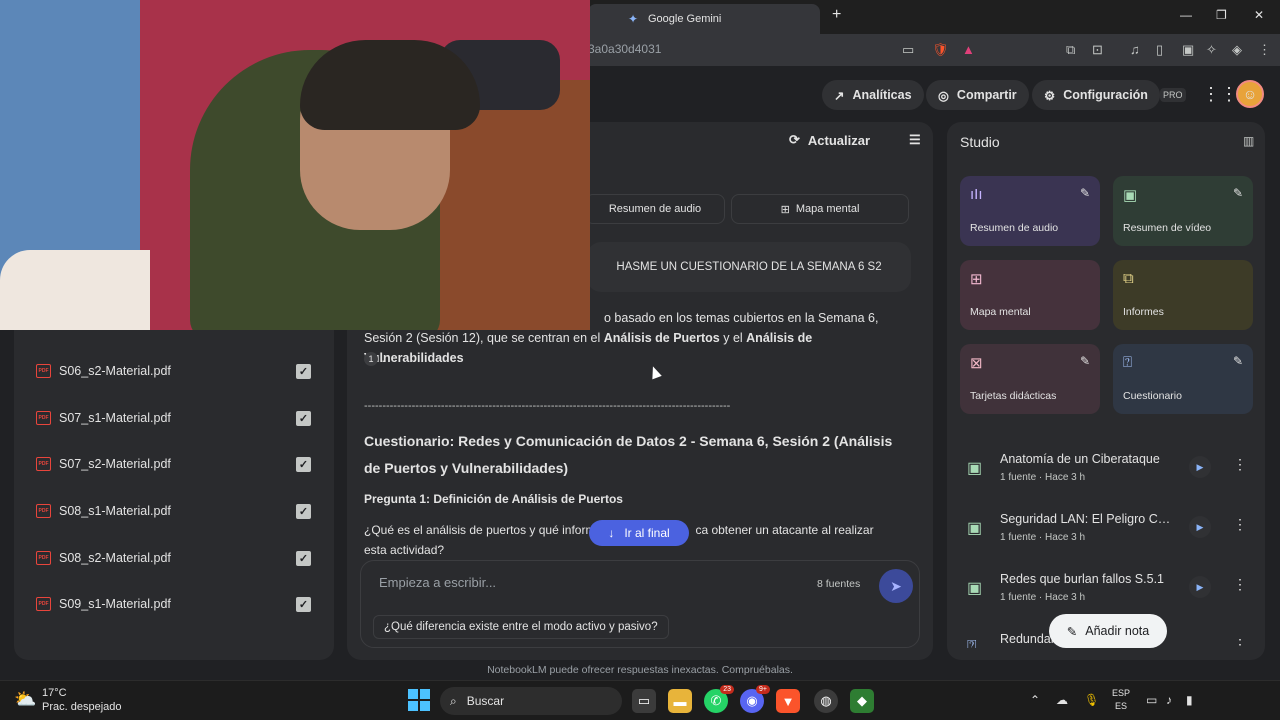 This screenshot has width=1280, height=720. I want to click on leo-icon: ✧, so click(1211, 50).